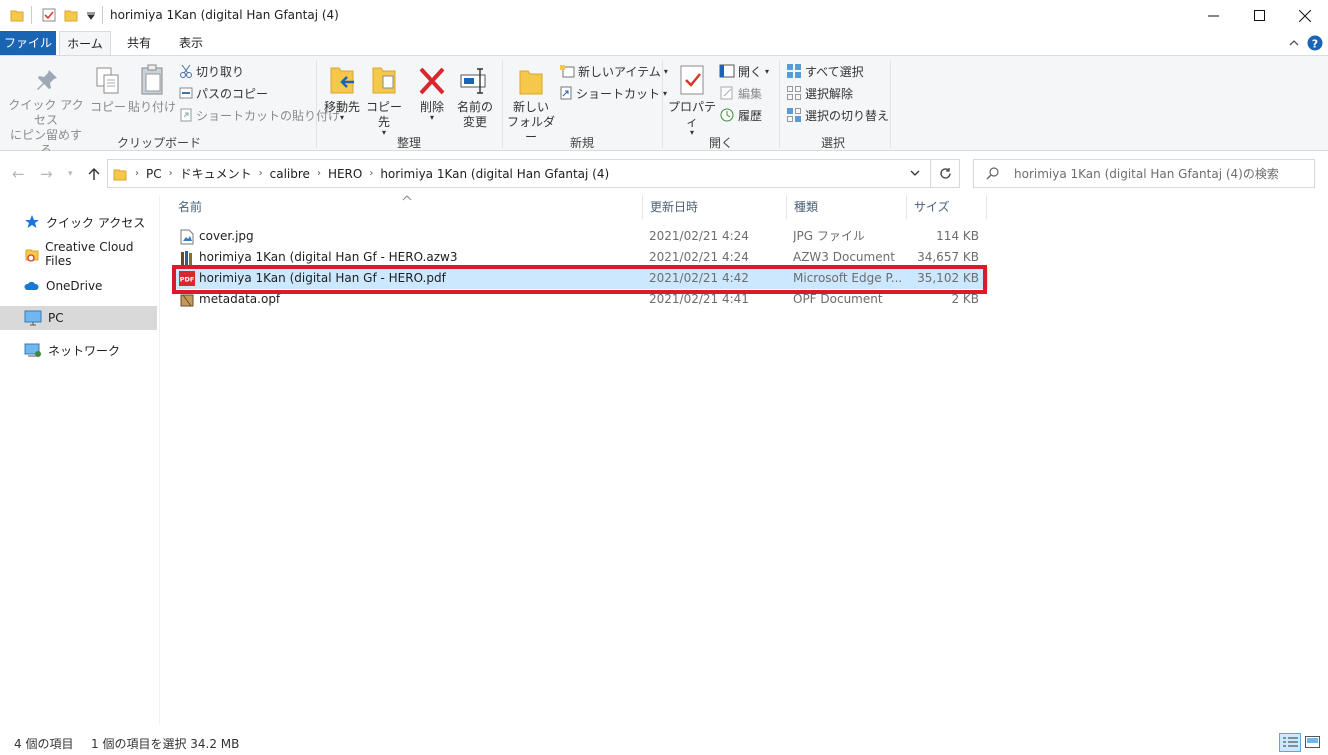  I want to click on computer-icon, so click(33, 318).